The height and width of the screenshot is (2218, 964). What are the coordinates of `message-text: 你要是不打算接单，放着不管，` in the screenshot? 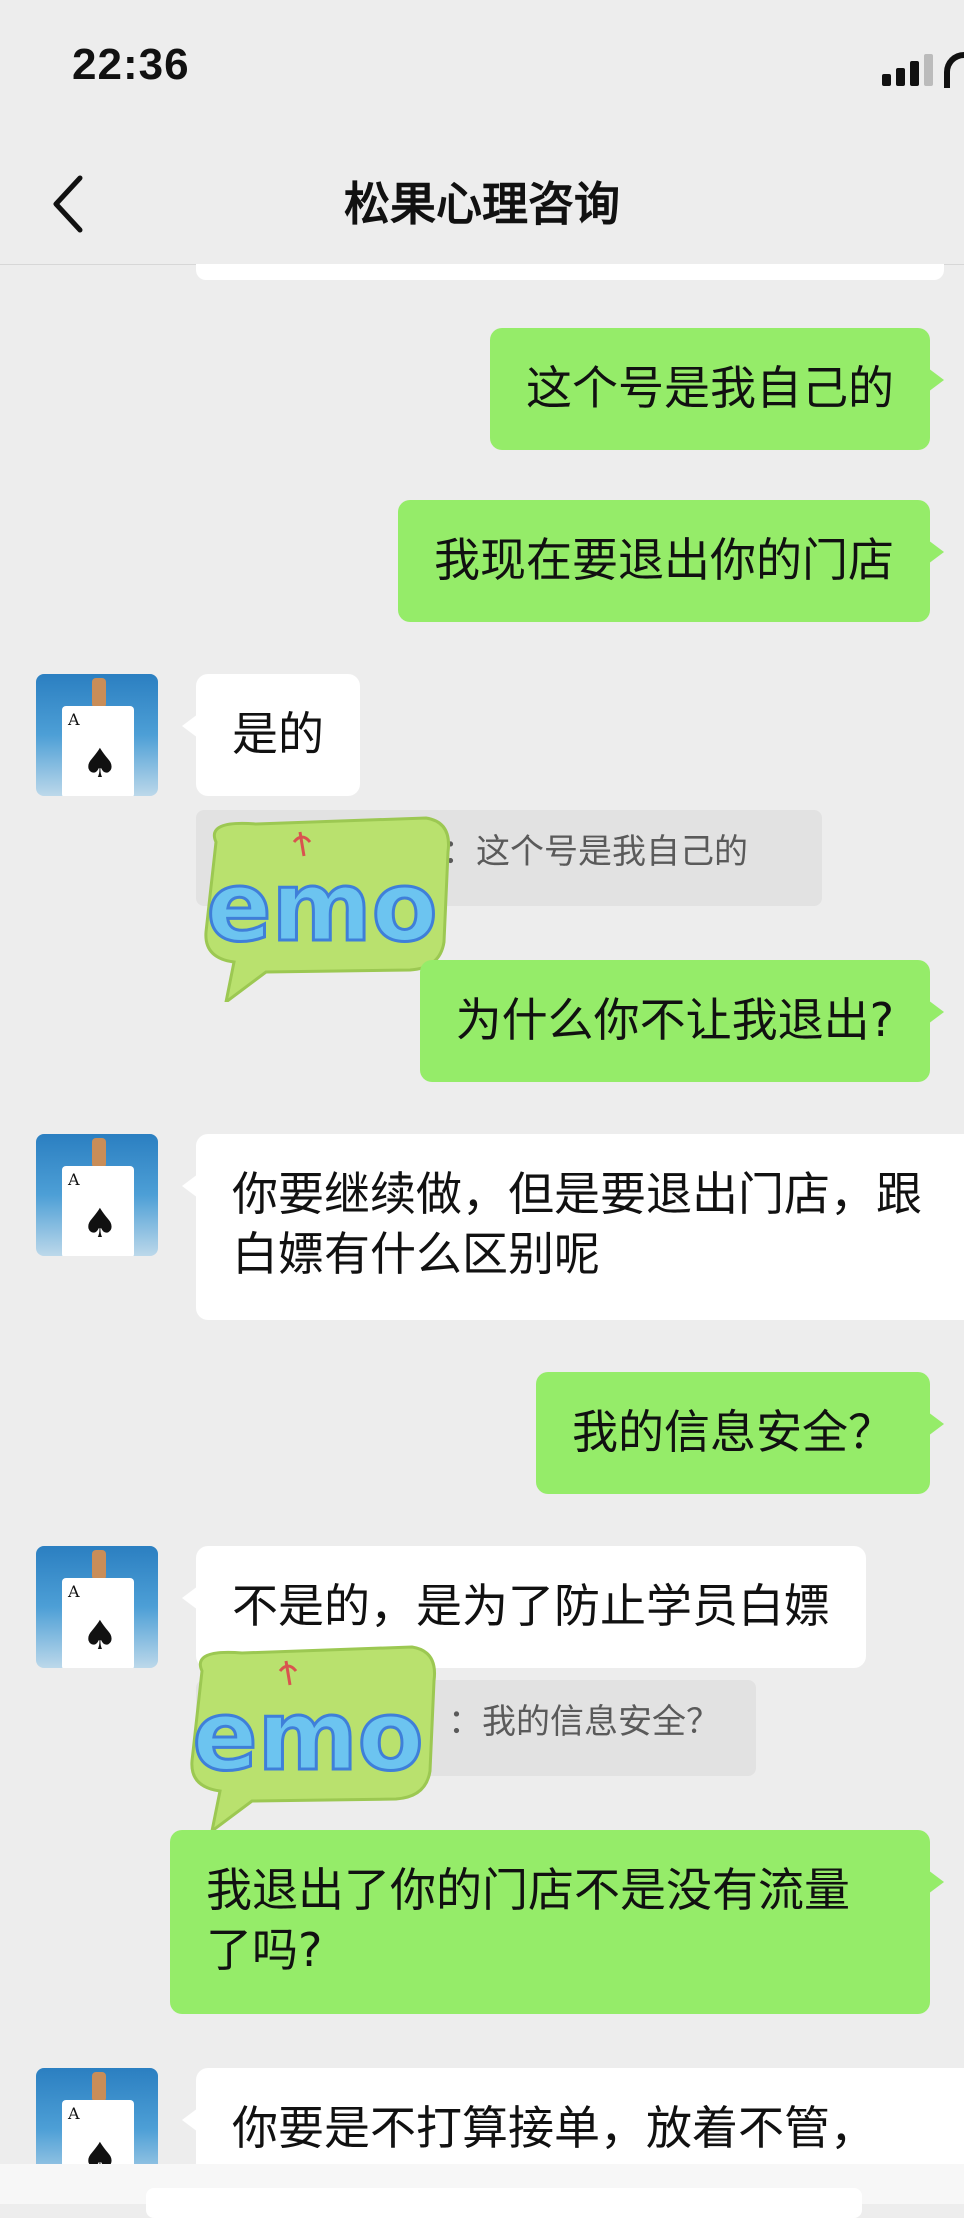 It's located at (554, 2128).